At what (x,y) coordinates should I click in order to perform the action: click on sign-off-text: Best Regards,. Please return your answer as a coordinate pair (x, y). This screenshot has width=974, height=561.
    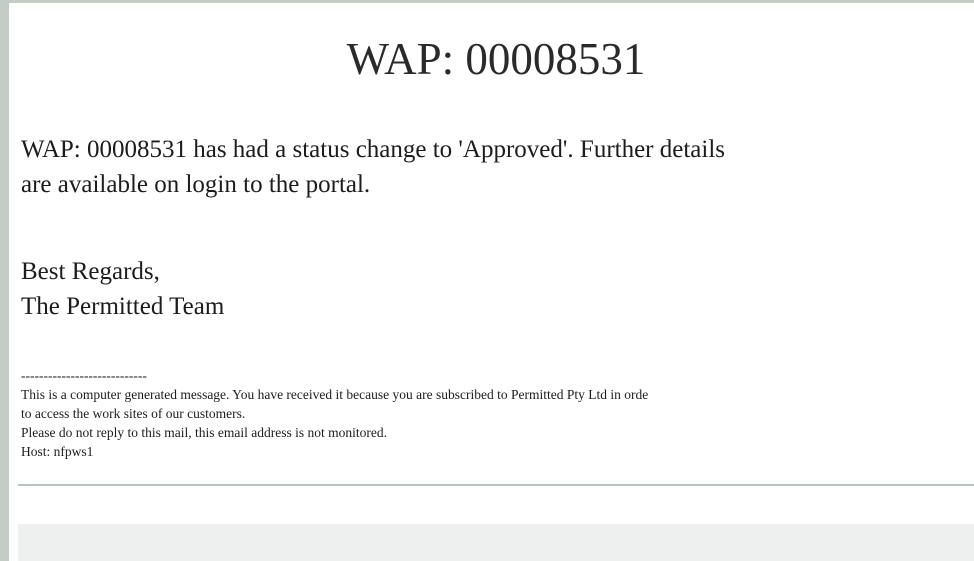
    Looking at the image, I should click on (90, 271).